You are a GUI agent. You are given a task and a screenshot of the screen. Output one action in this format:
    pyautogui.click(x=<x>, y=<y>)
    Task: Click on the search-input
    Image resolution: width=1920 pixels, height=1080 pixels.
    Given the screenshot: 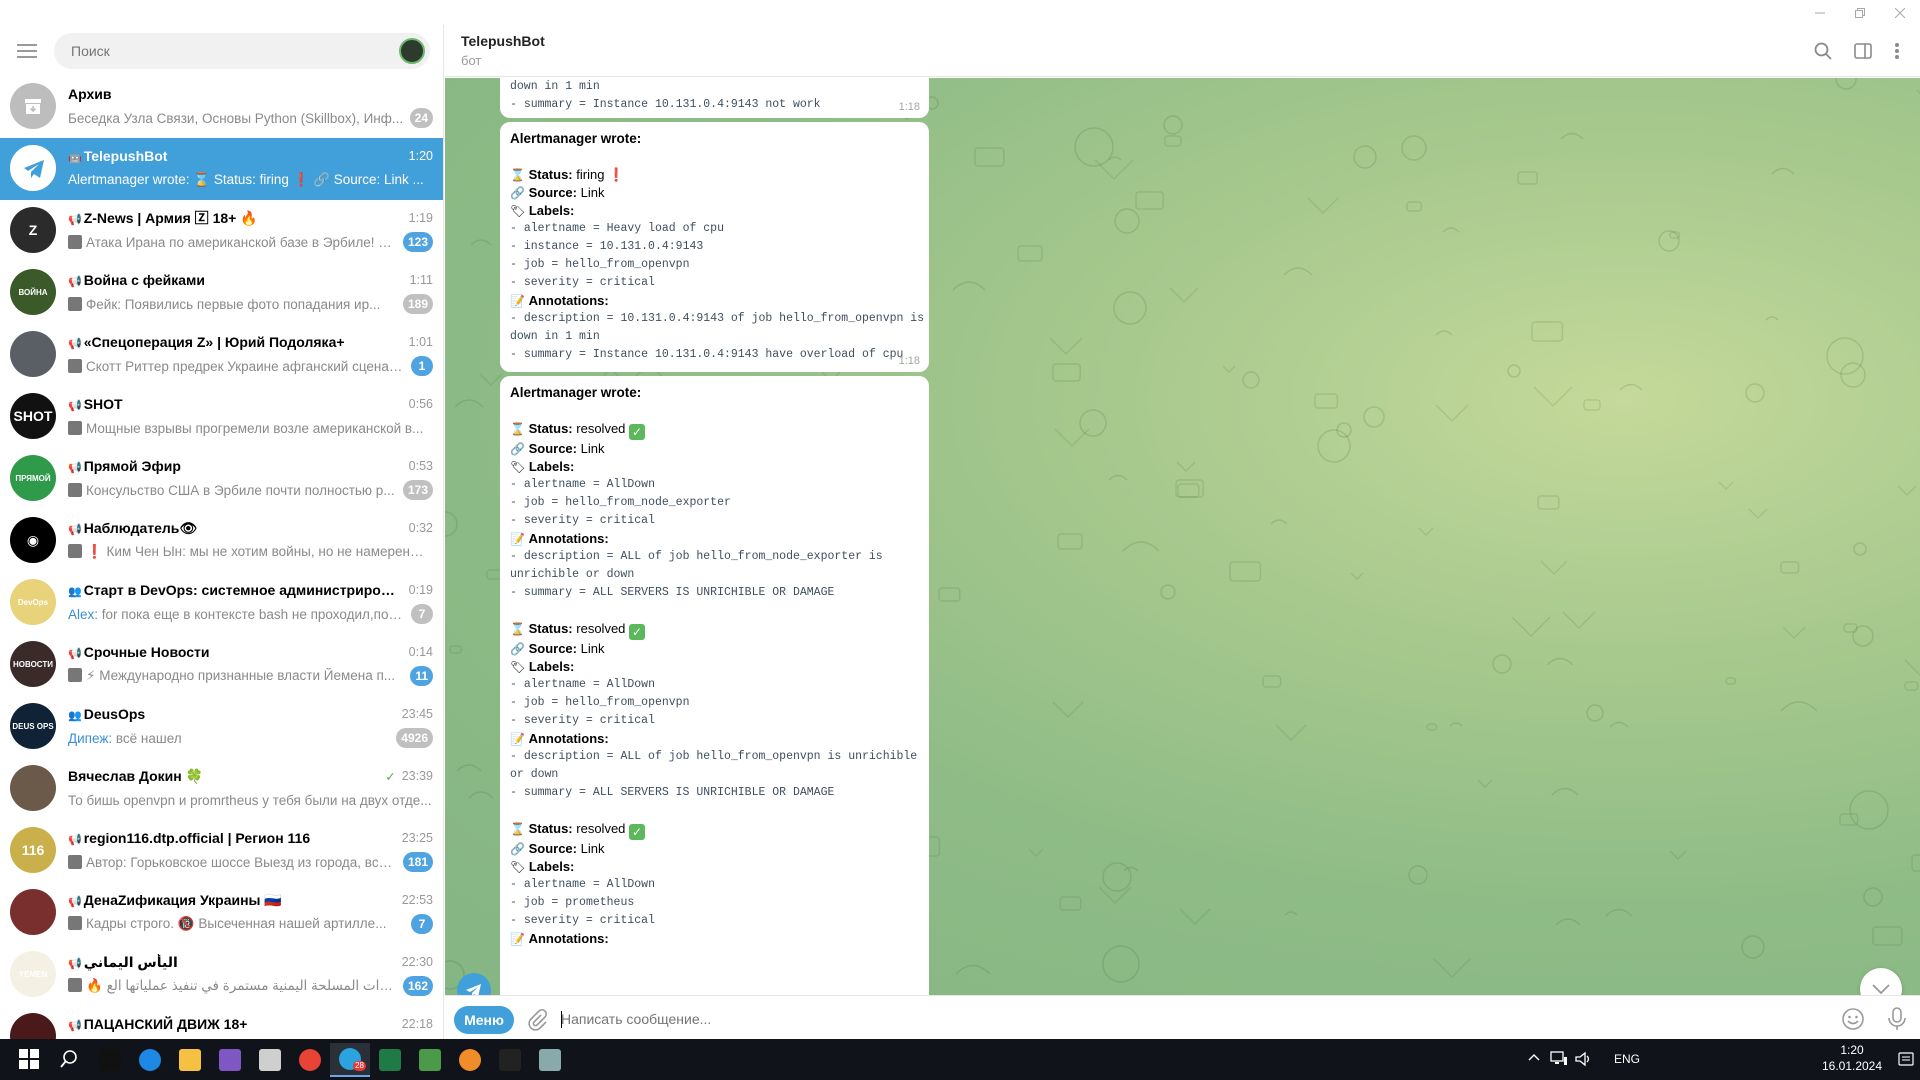 What is the action you would take?
    pyautogui.click(x=221, y=50)
    